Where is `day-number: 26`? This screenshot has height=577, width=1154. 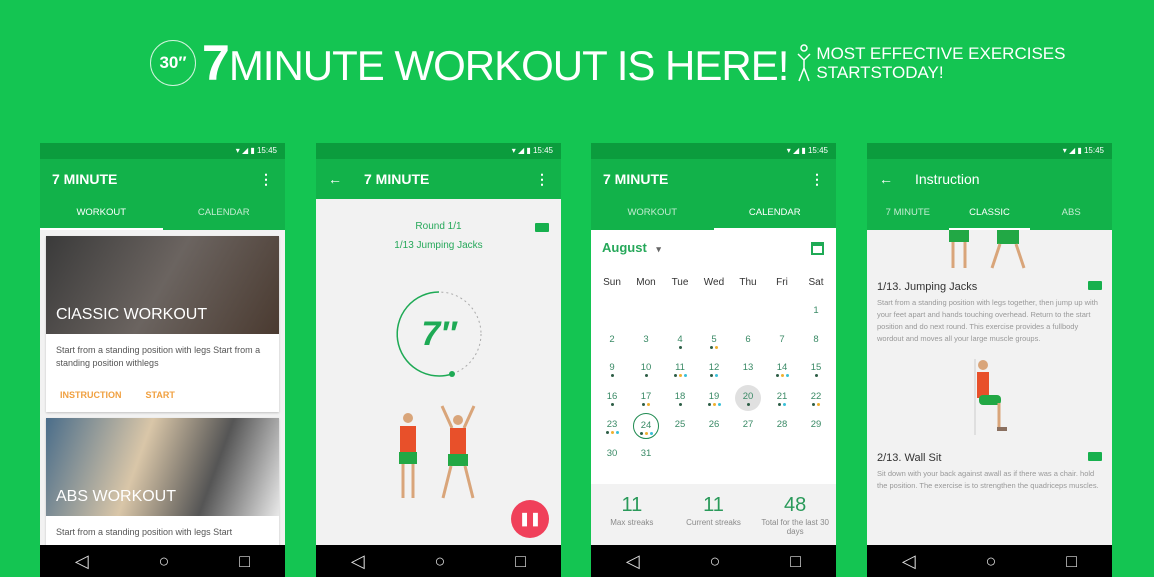
day-number: 26 is located at coordinates (714, 425).